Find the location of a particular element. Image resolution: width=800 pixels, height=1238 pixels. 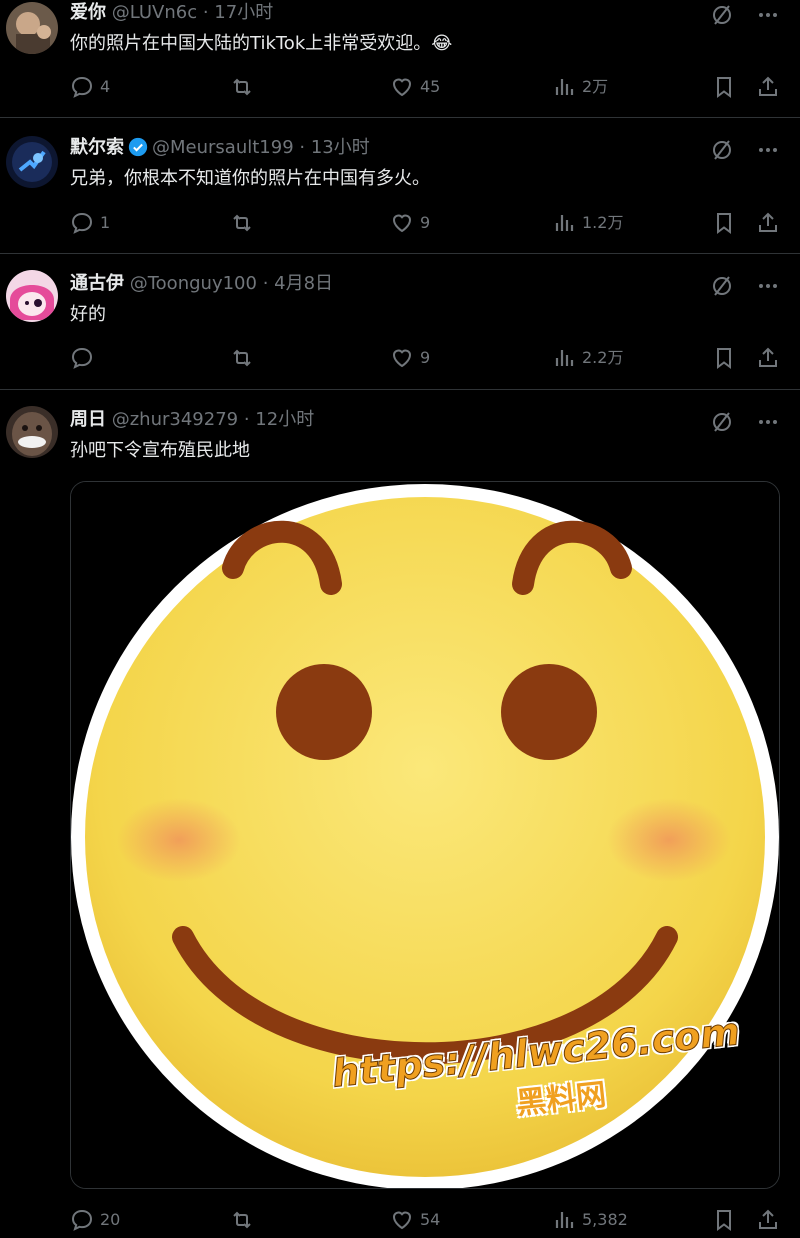

views-button: 1.2万 is located at coordinates (587, 223).